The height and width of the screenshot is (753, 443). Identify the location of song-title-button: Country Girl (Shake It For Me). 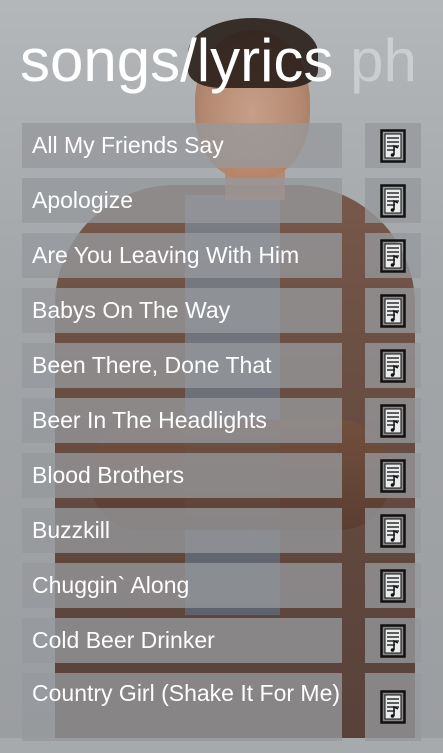
(182, 707).